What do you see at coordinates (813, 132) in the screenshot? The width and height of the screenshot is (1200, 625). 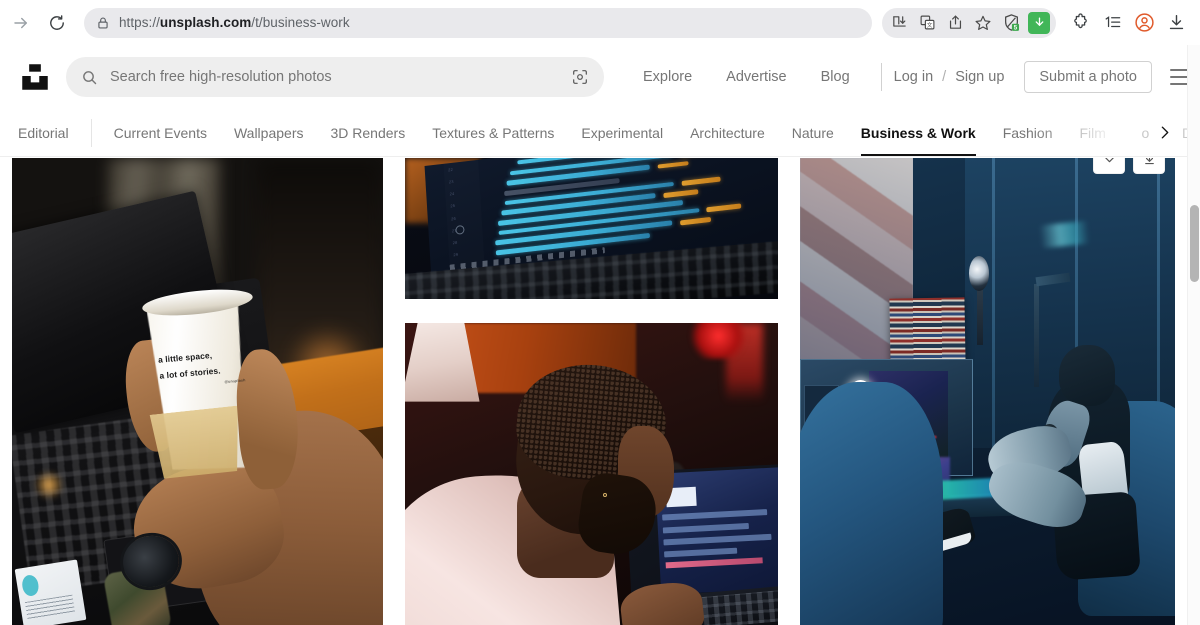 I see `category-nature: Nature` at bounding box center [813, 132].